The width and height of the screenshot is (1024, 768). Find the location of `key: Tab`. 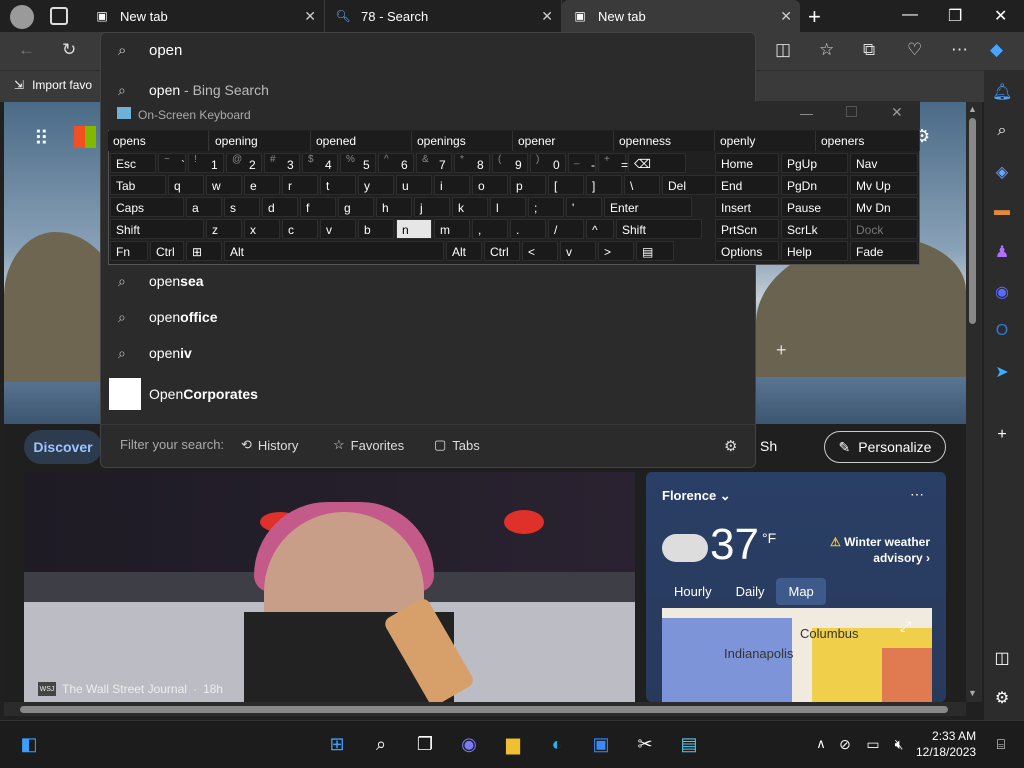

key: Tab is located at coordinates (138, 185).